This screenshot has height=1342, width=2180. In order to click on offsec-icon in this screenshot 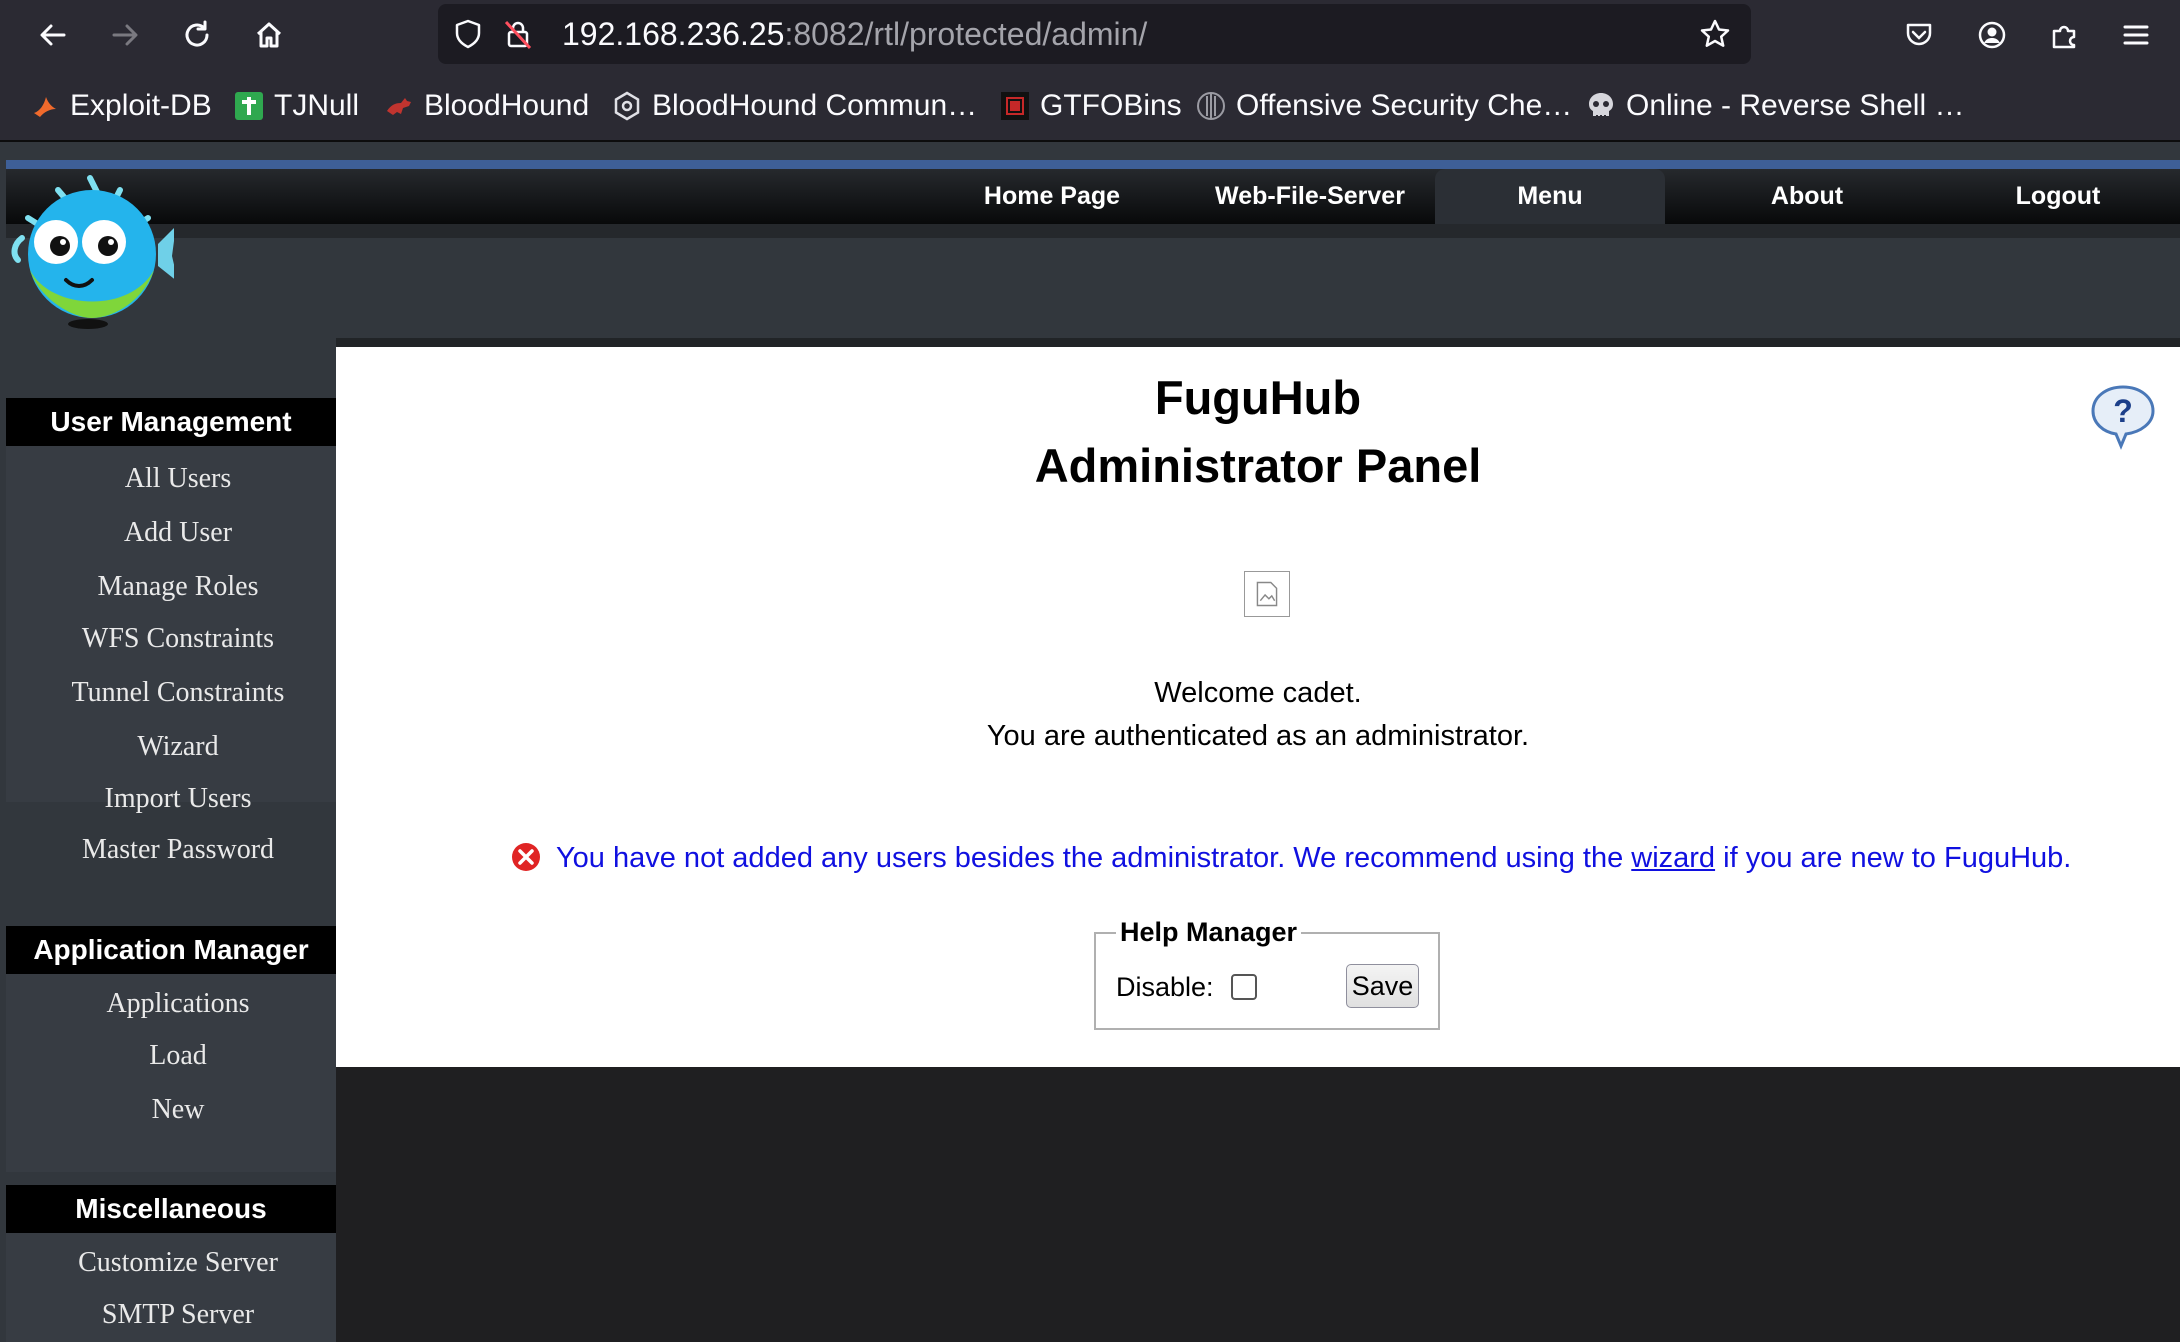, I will do `click(1211, 106)`.